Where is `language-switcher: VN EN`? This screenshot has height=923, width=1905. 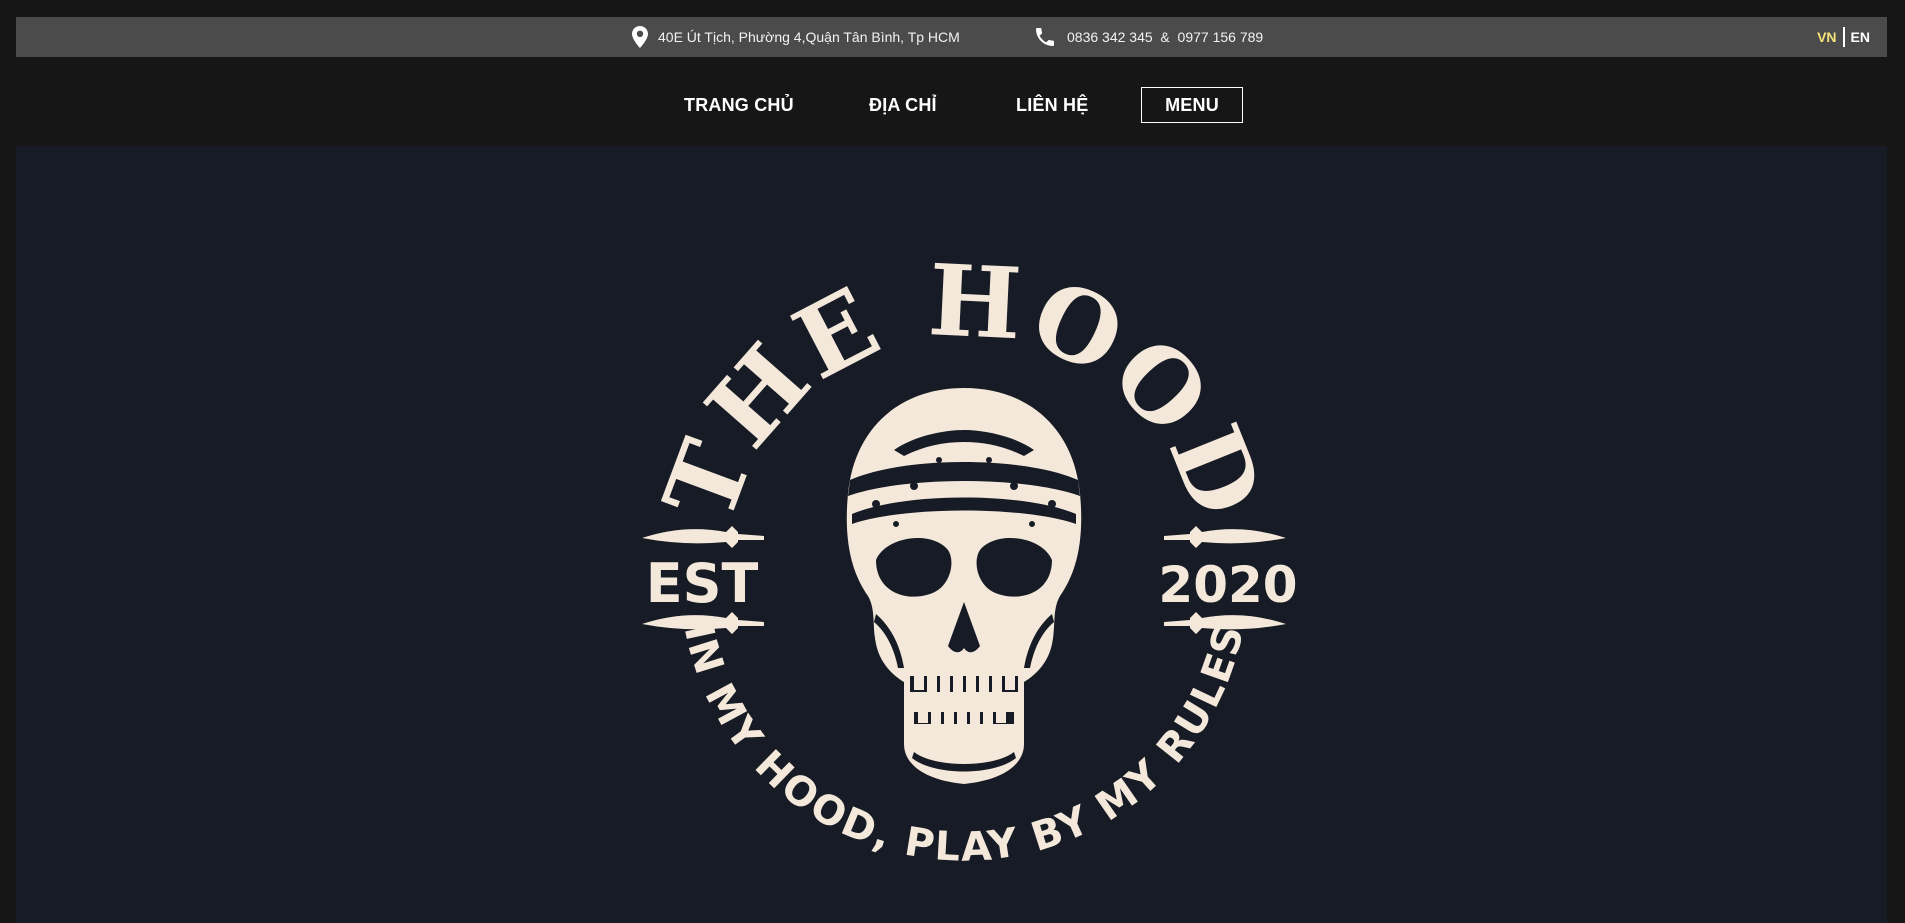
language-switcher: VN EN is located at coordinates (1843, 37).